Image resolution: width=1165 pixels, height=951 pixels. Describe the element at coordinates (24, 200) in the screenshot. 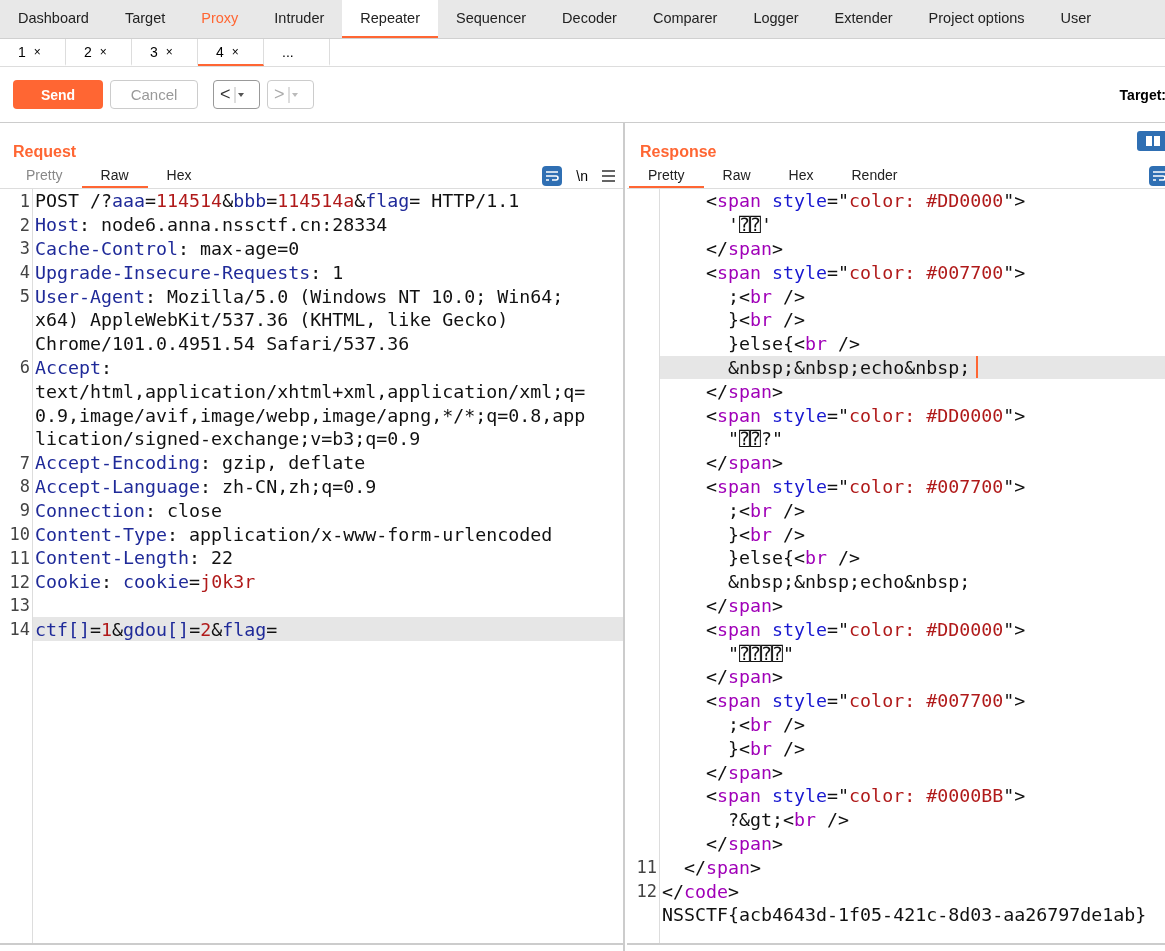

I see `line-number: 1` at that location.